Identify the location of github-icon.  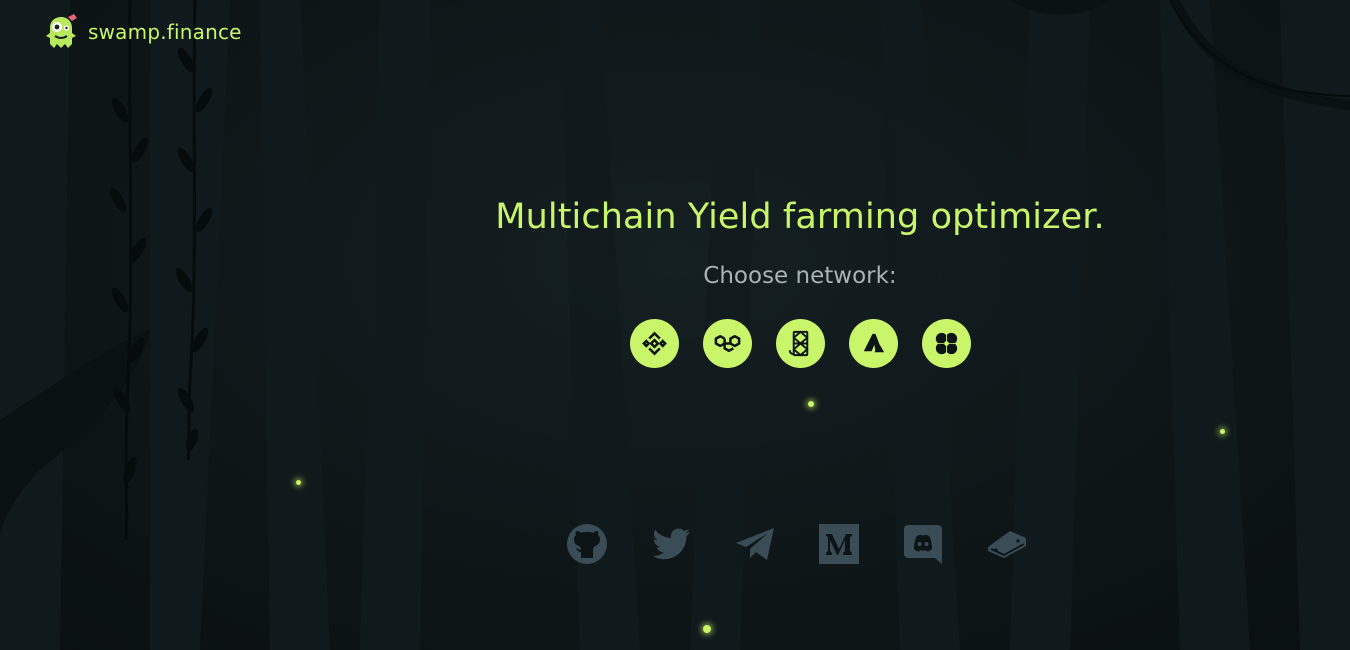
(587, 544).